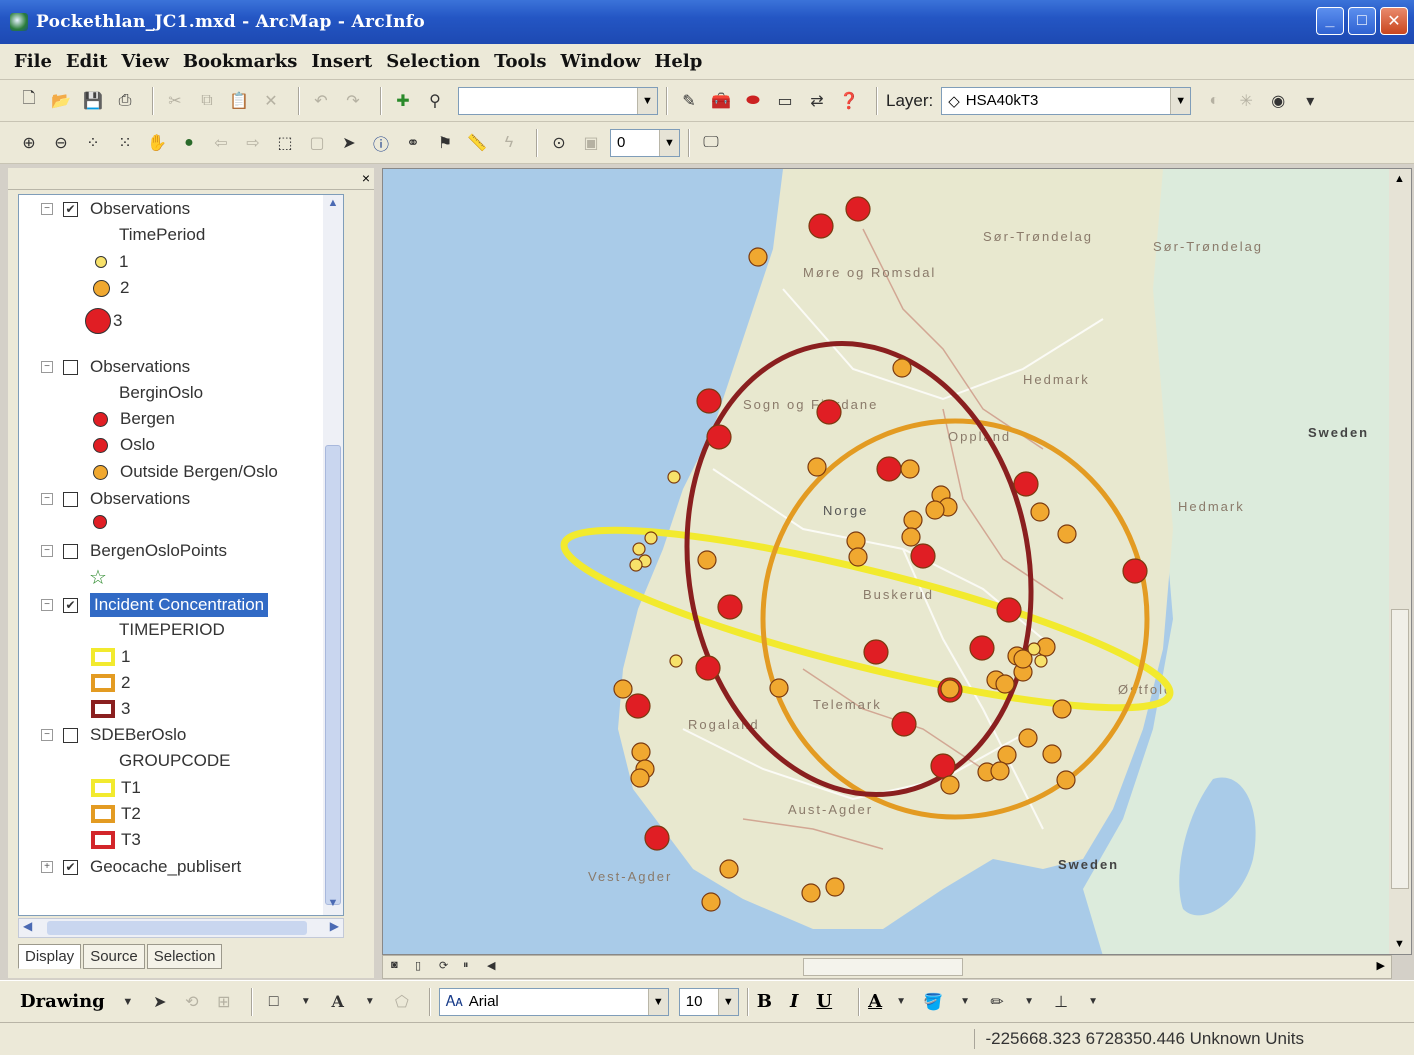 The width and height of the screenshot is (1414, 1055). I want to click on back-extent-icon: ⇦, so click(221, 143).